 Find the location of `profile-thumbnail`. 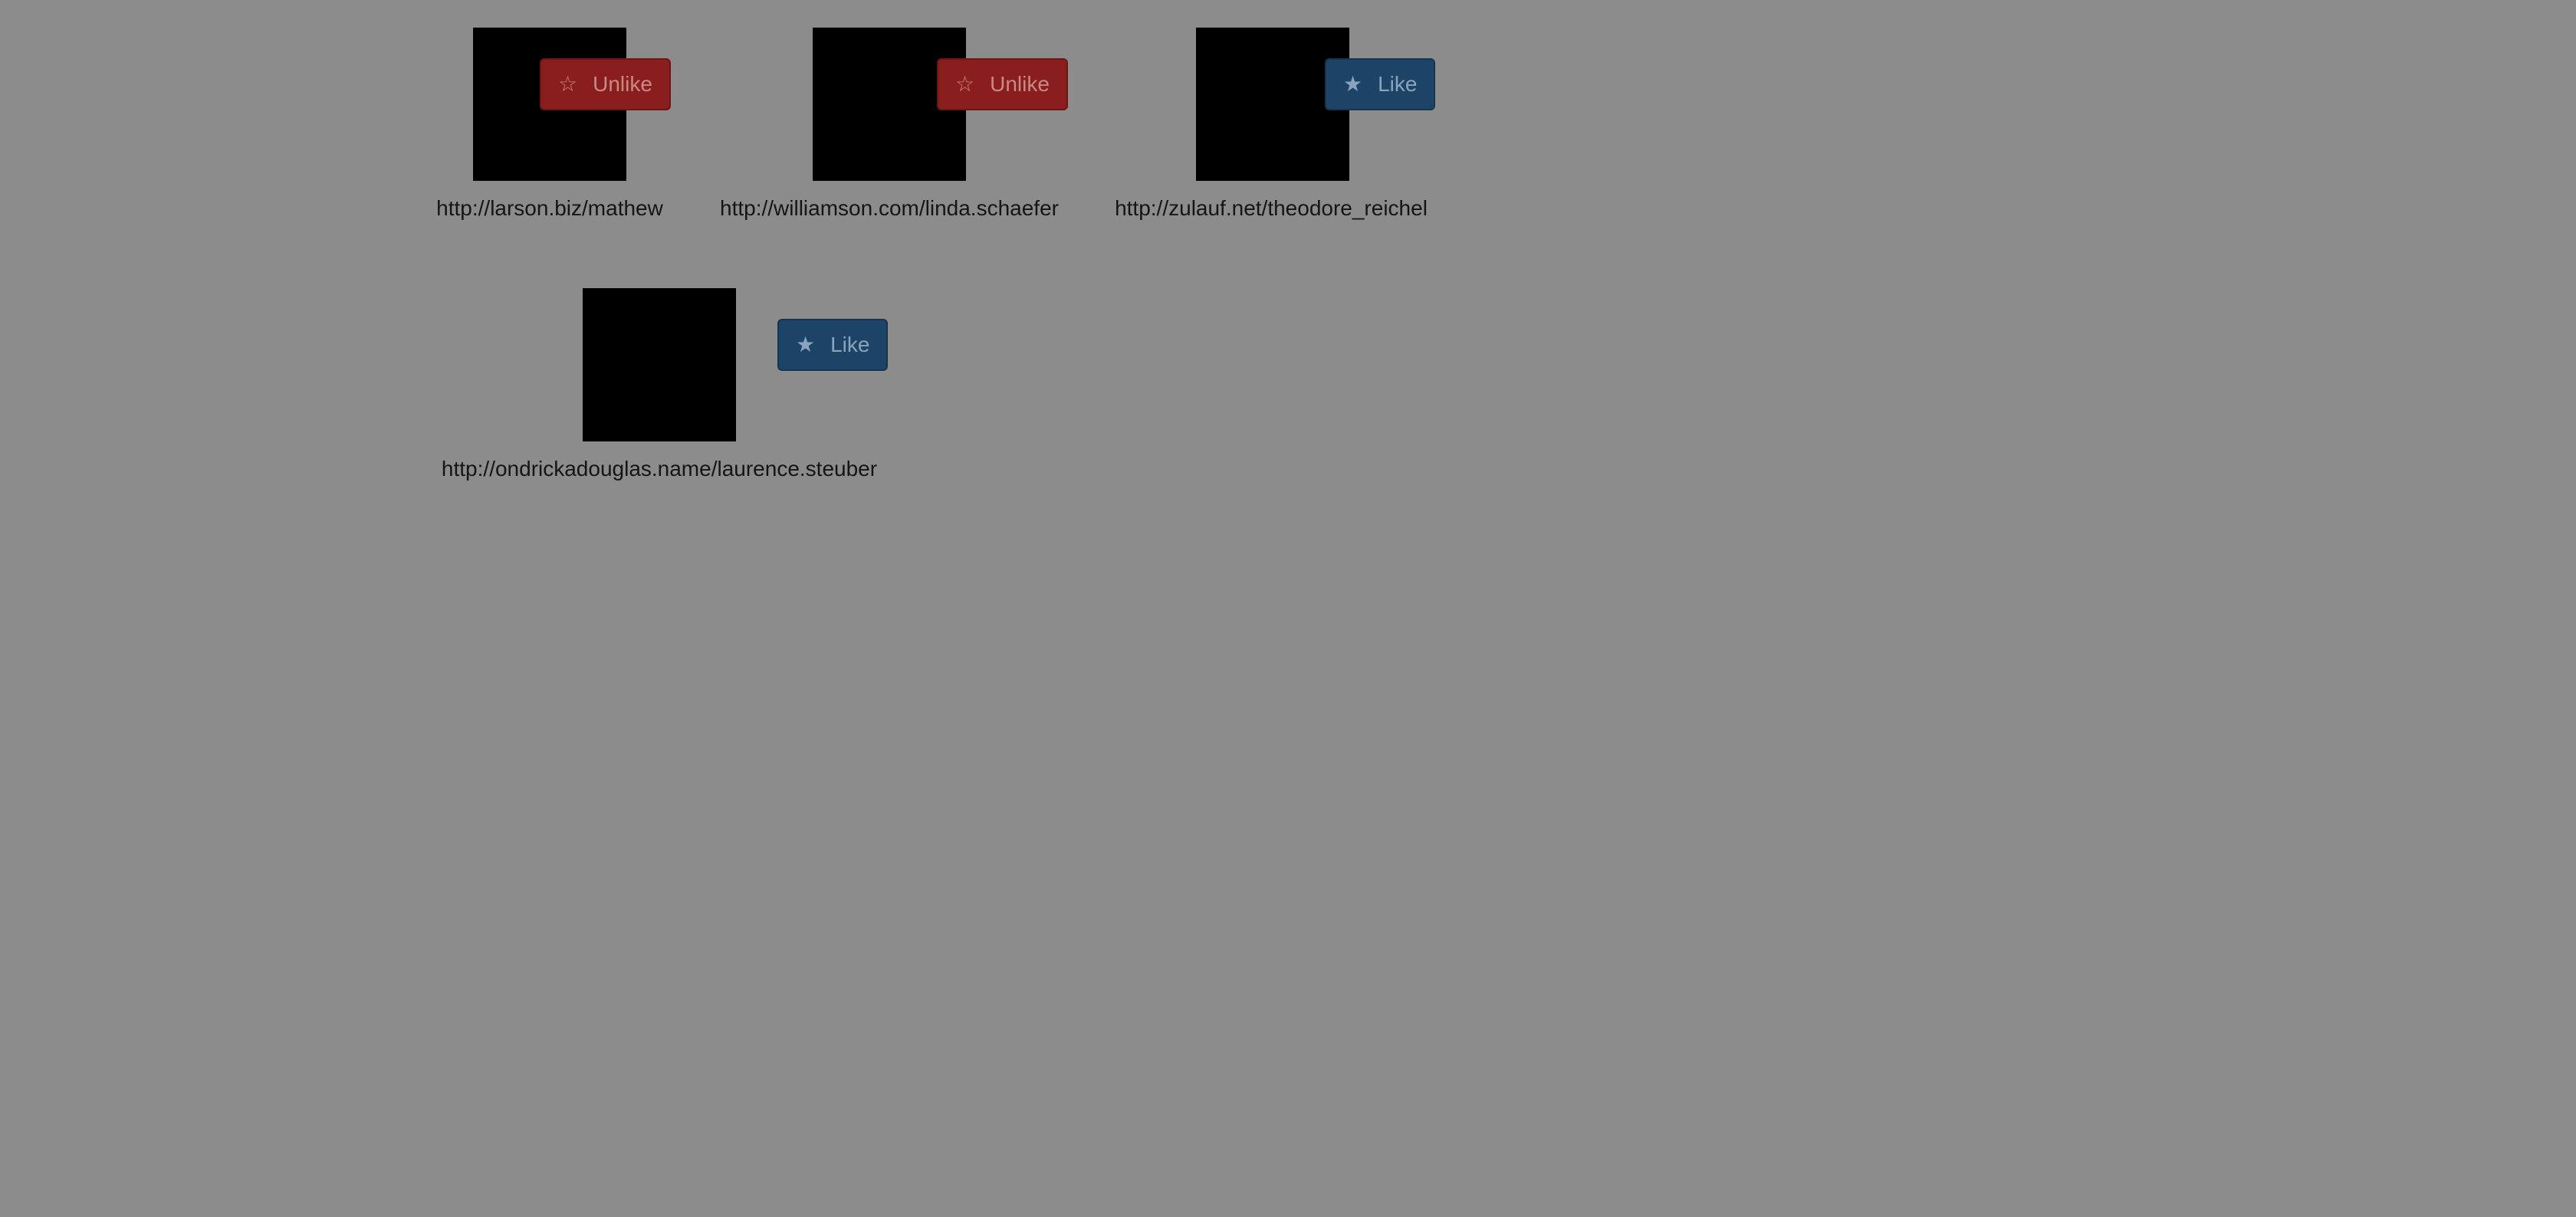

profile-thumbnail is located at coordinates (660, 364).